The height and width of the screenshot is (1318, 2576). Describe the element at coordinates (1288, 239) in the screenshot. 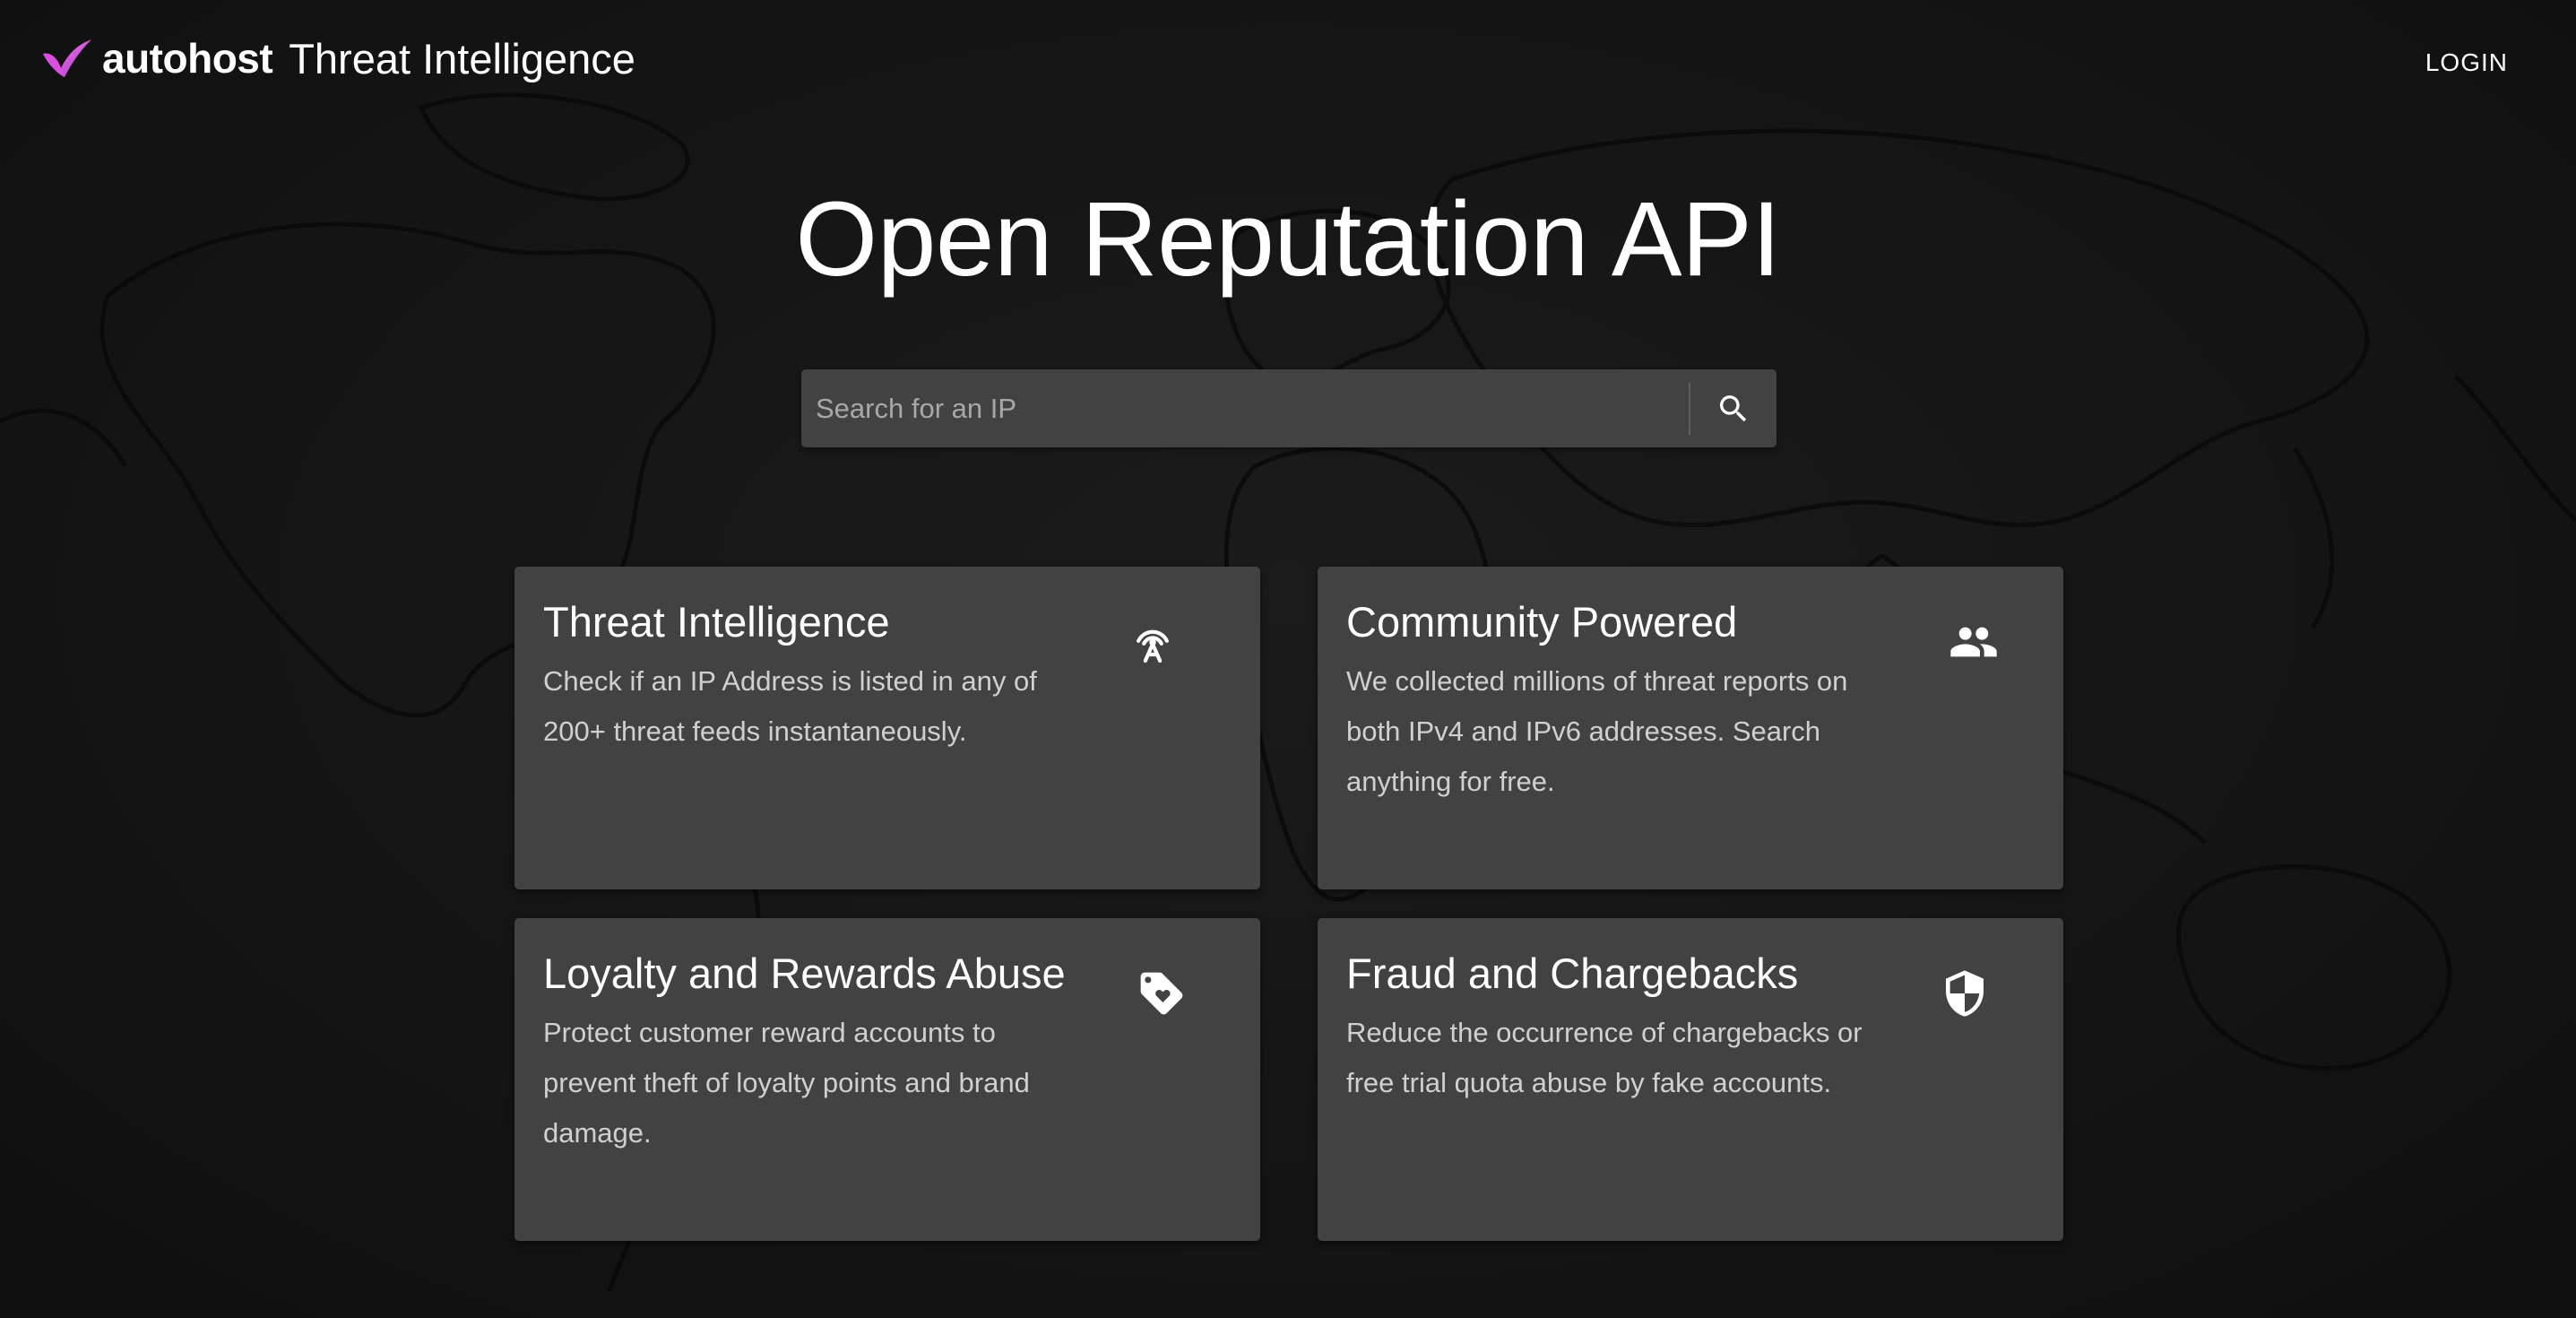

I see `page-title: Open Reputation API` at that location.